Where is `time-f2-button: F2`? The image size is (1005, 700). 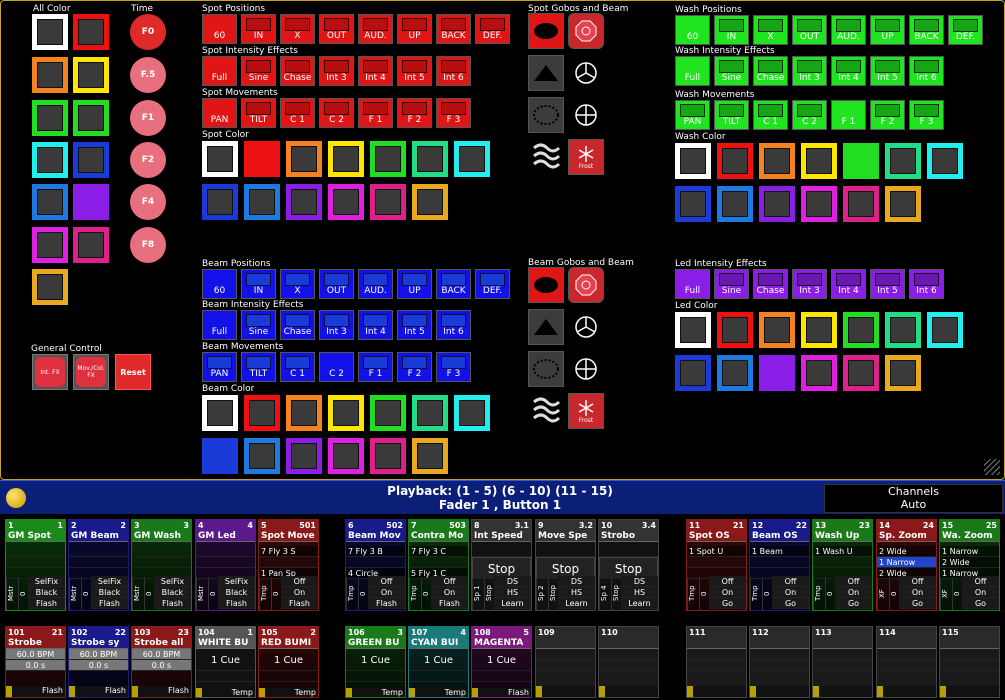 time-f2-button: F2 is located at coordinates (148, 160).